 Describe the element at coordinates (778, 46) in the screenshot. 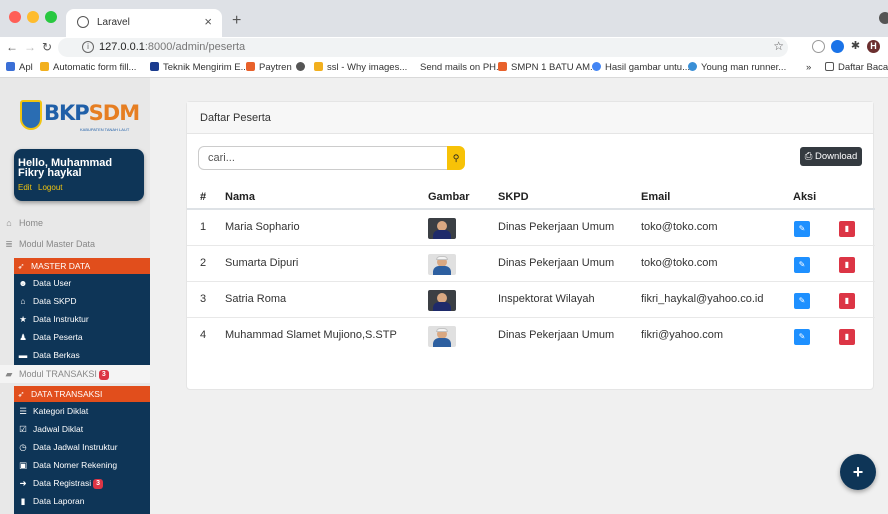

I see `bookmark-star-icon: ☆` at that location.